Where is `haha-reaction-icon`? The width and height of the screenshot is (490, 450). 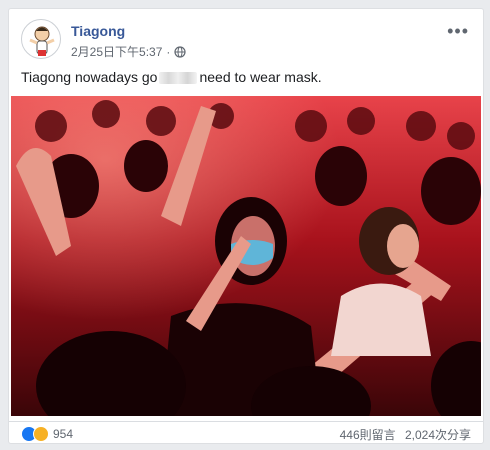
haha-reaction-icon is located at coordinates (41, 434).